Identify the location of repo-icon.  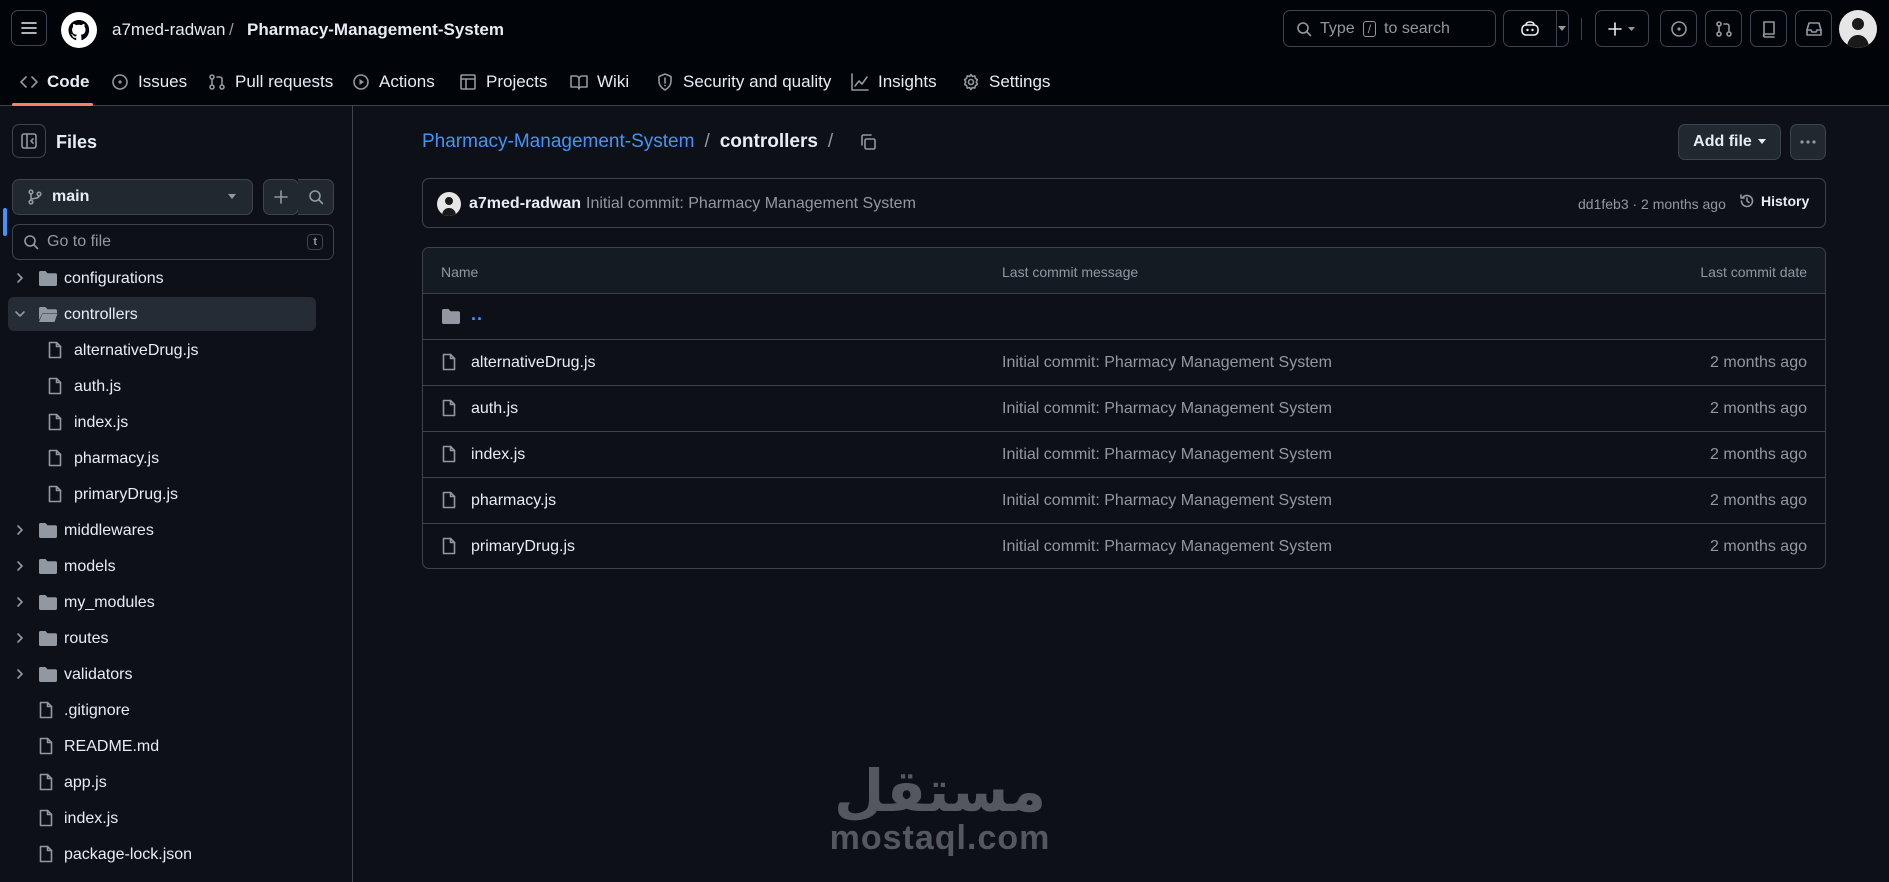
(1768, 29).